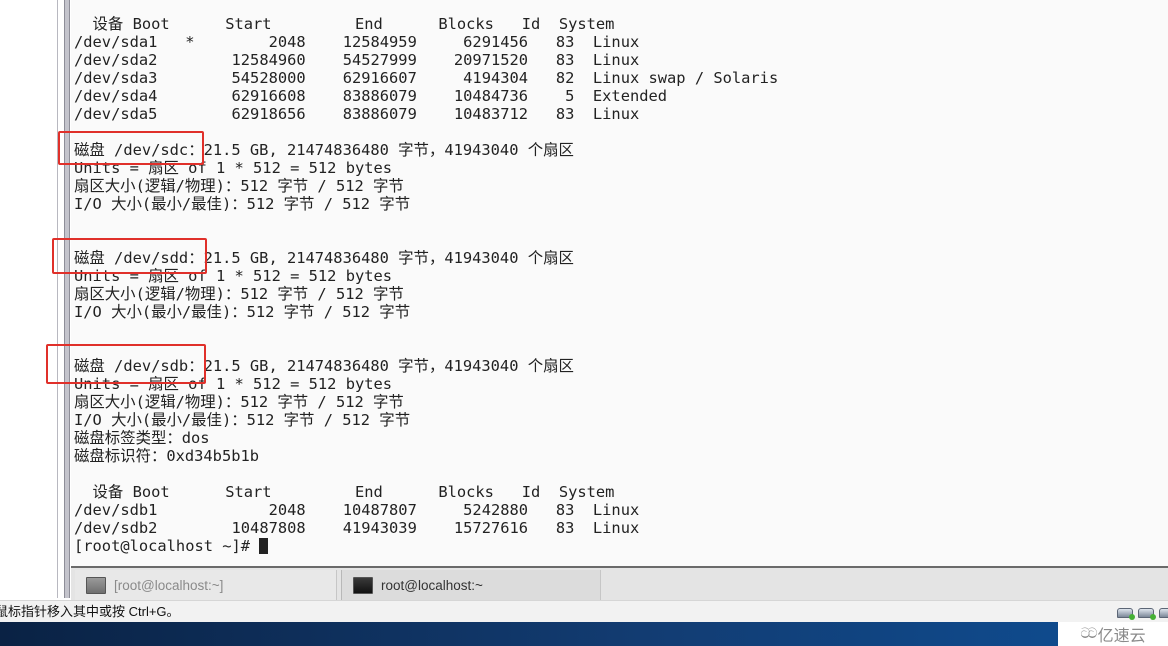 The image size is (1168, 646). I want to click on tab-root-localhost-active: root@localhost:~, so click(471, 585).